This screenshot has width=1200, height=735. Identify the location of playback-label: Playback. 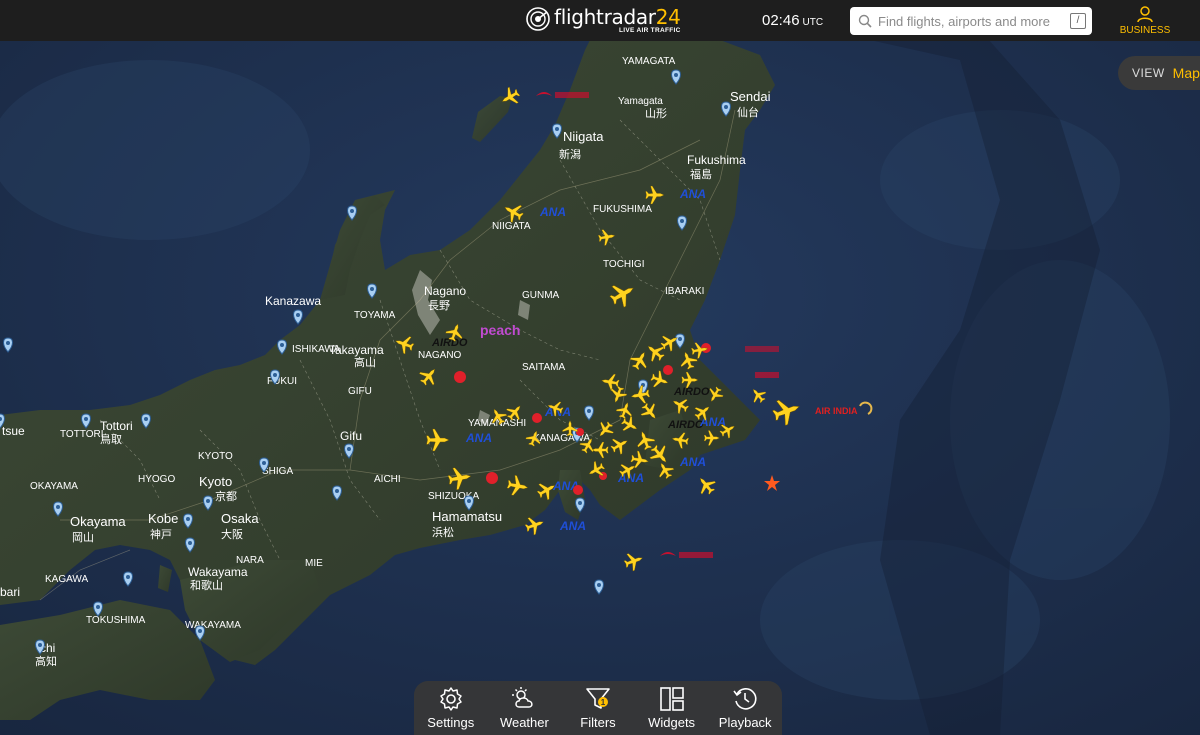
(745, 722).